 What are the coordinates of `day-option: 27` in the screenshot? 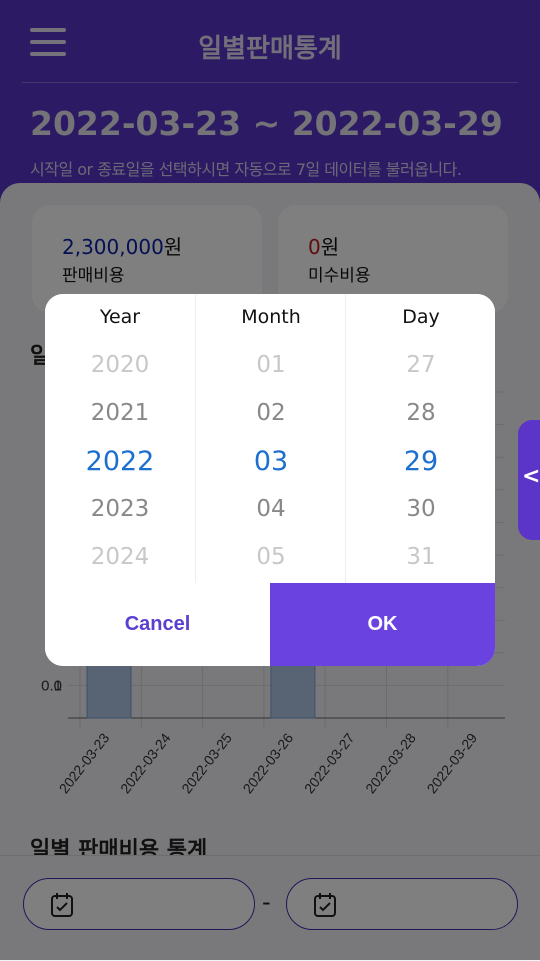 It's located at (420, 365).